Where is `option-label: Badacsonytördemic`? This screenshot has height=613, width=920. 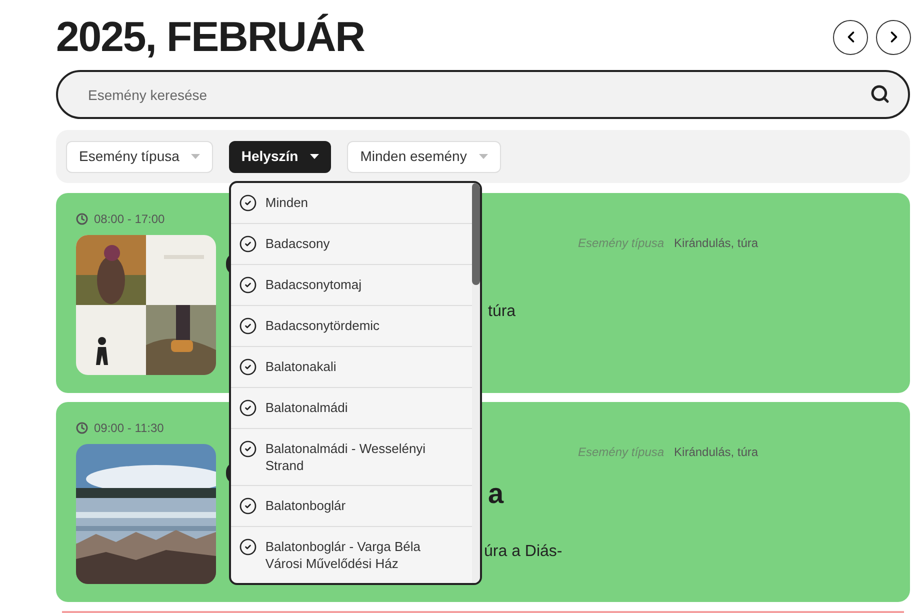
option-label: Badacsonytördemic is located at coordinates (322, 325).